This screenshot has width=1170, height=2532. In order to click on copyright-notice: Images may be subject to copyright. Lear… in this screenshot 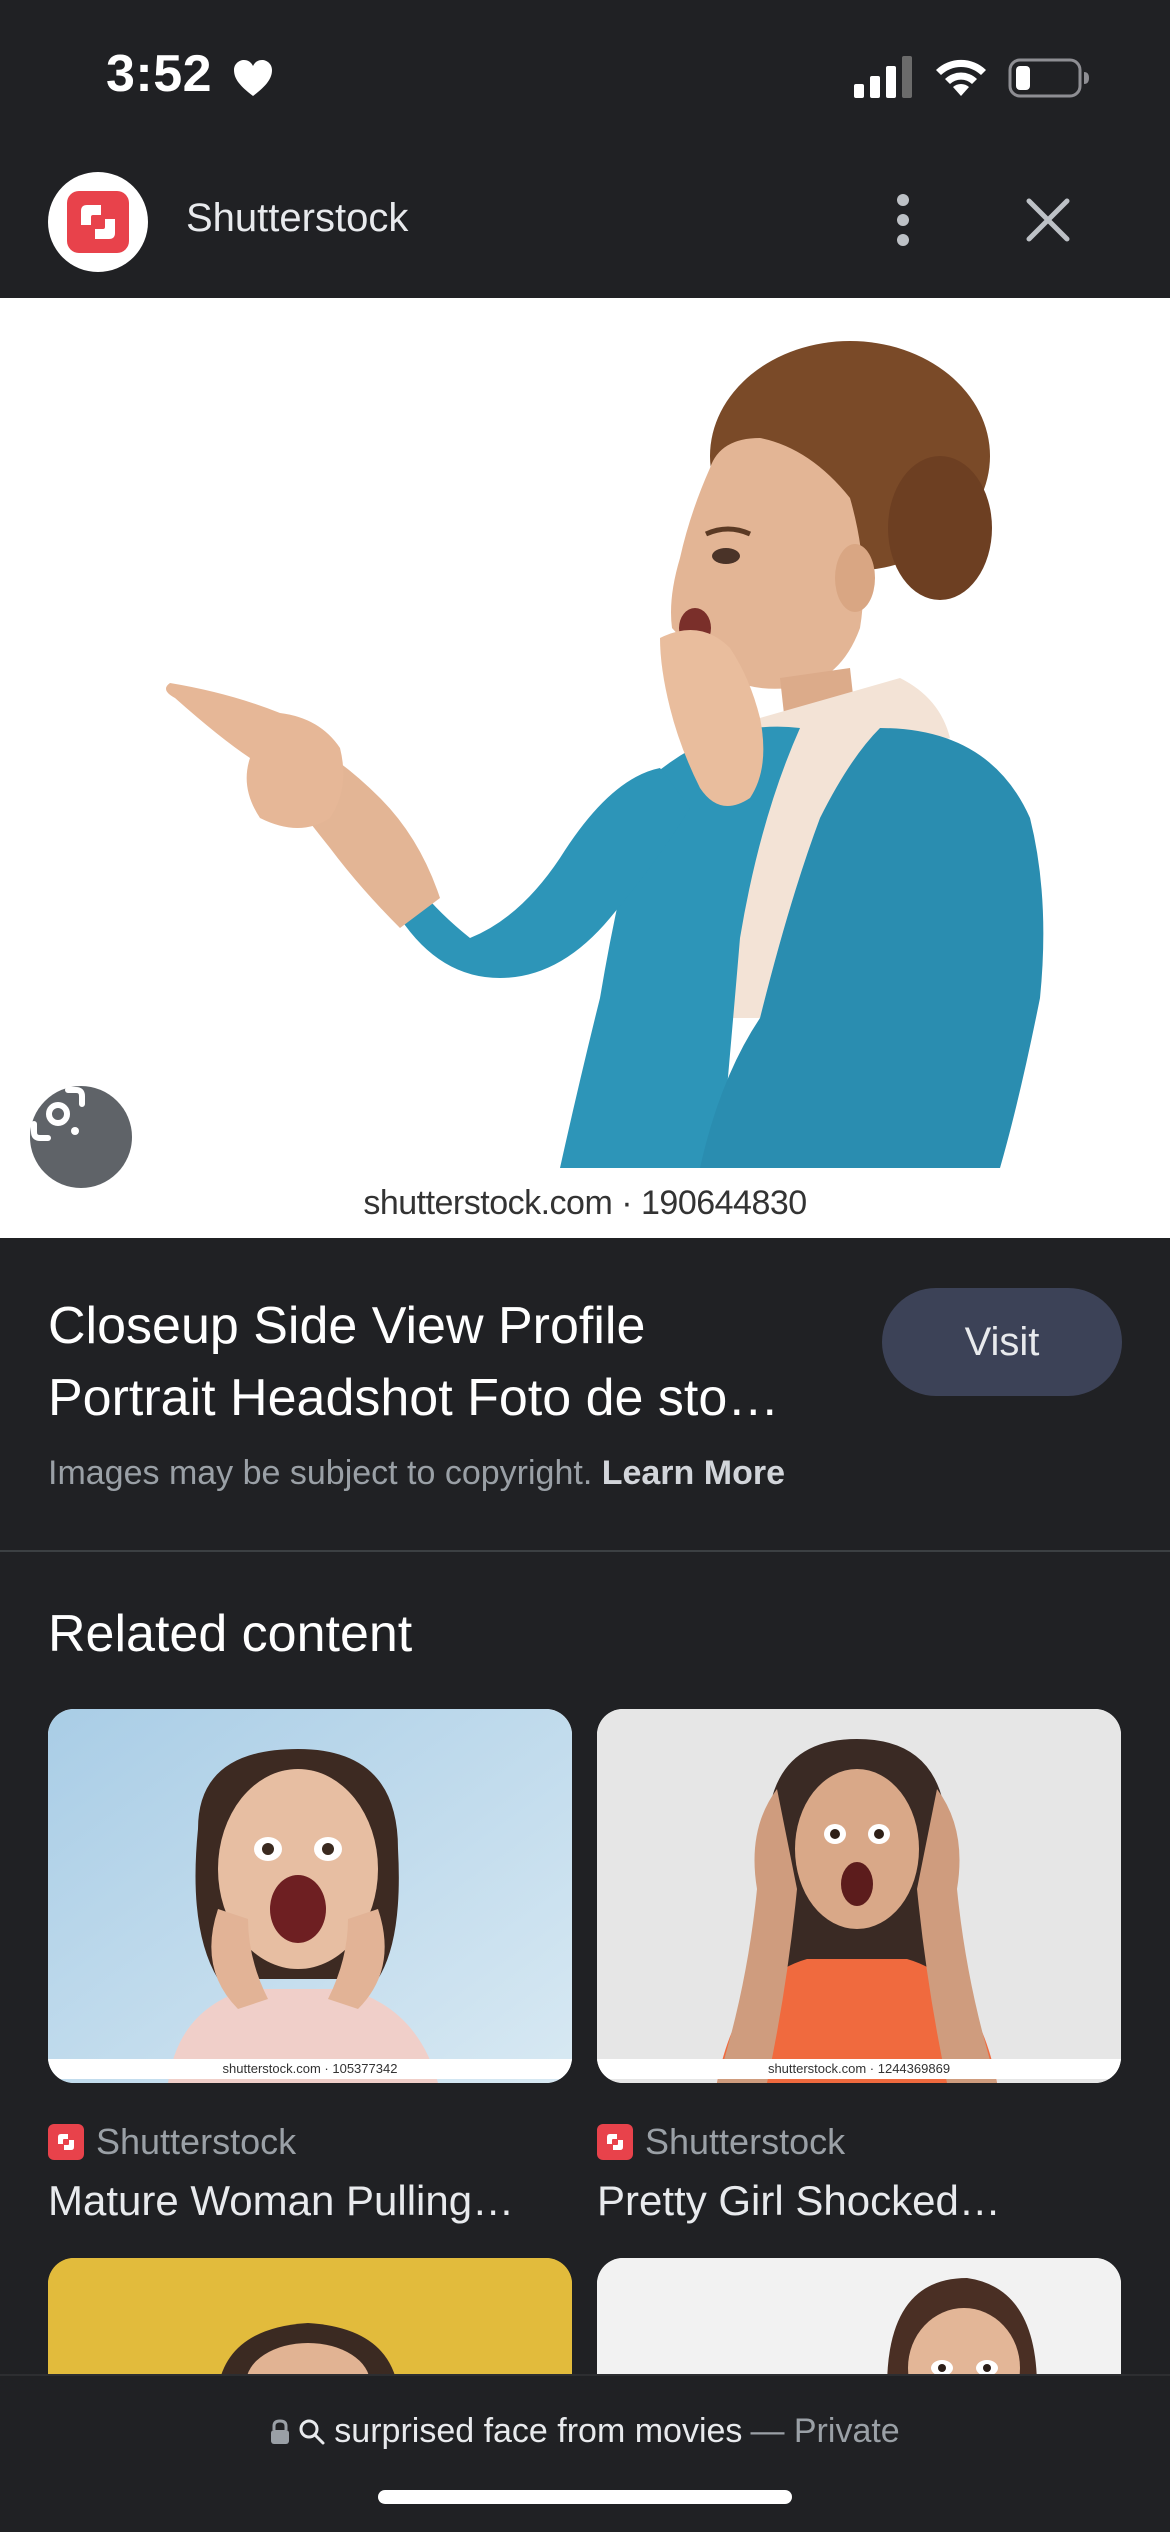, I will do `click(416, 1473)`.